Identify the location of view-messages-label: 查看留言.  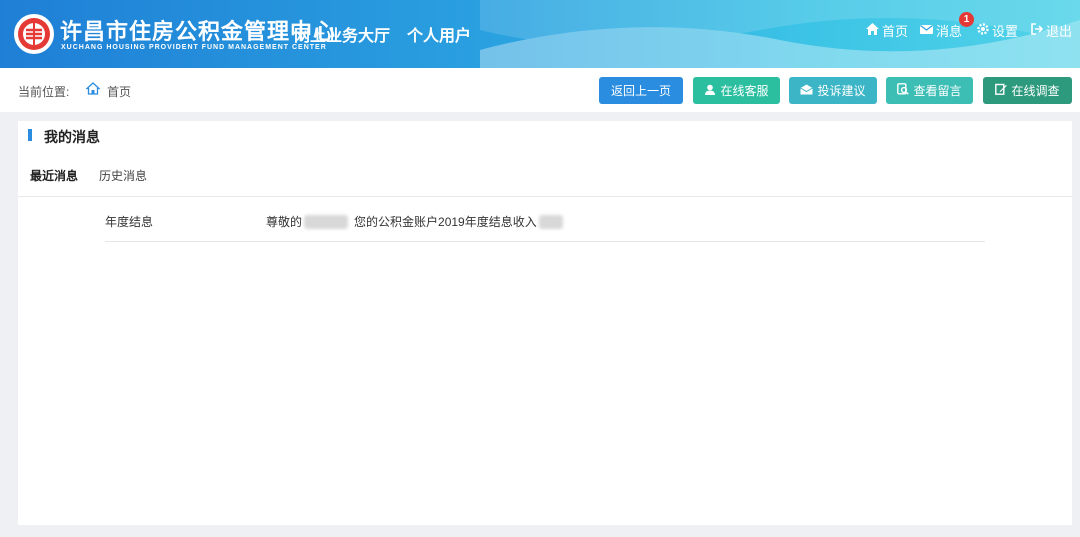
(937, 91).